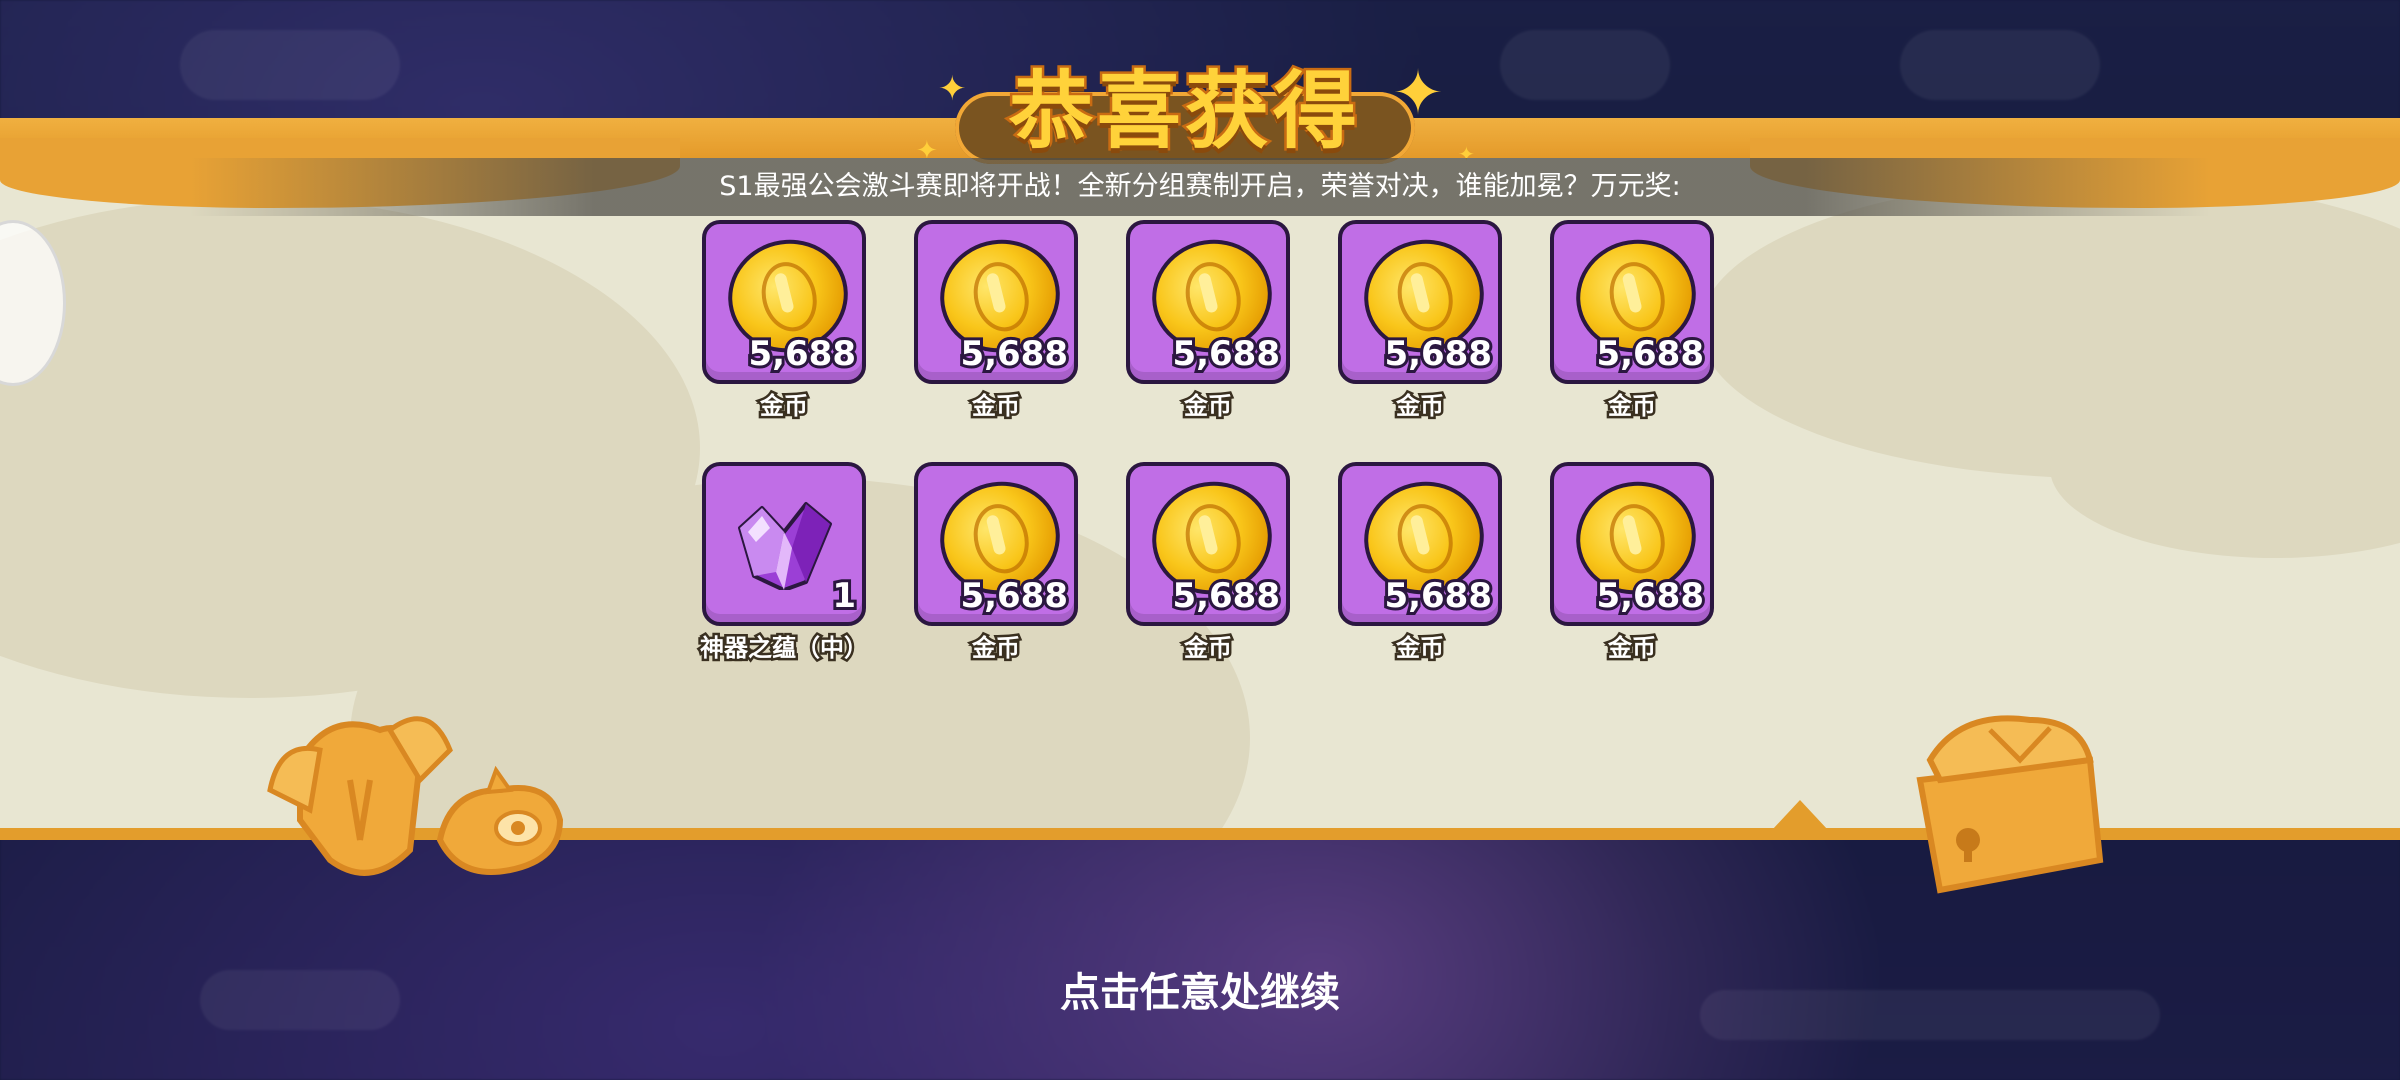 The height and width of the screenshot is (1080, 2400). I want to click on reward-tile: 1, so click(784, 544).